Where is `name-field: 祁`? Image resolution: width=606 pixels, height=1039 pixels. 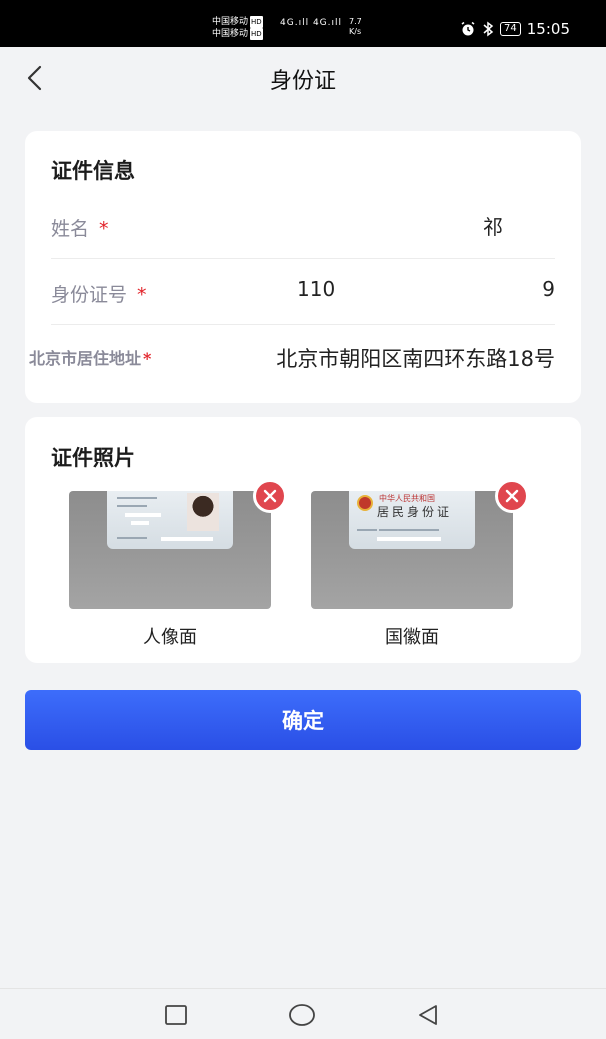 name-field: 祁 is located at coordinates (493, 225).